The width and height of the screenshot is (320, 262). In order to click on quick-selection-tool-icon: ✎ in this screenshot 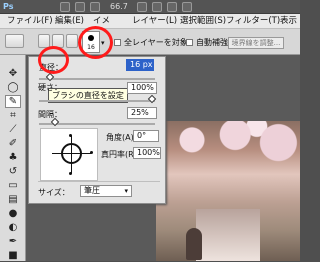, I will do `click(13, 101)`.